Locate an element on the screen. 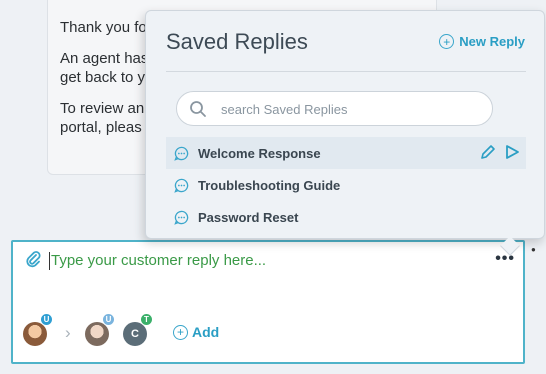 This screenshot has height=374, width=546. search-input: search Saved Replies is located at coordinates (334, 108).